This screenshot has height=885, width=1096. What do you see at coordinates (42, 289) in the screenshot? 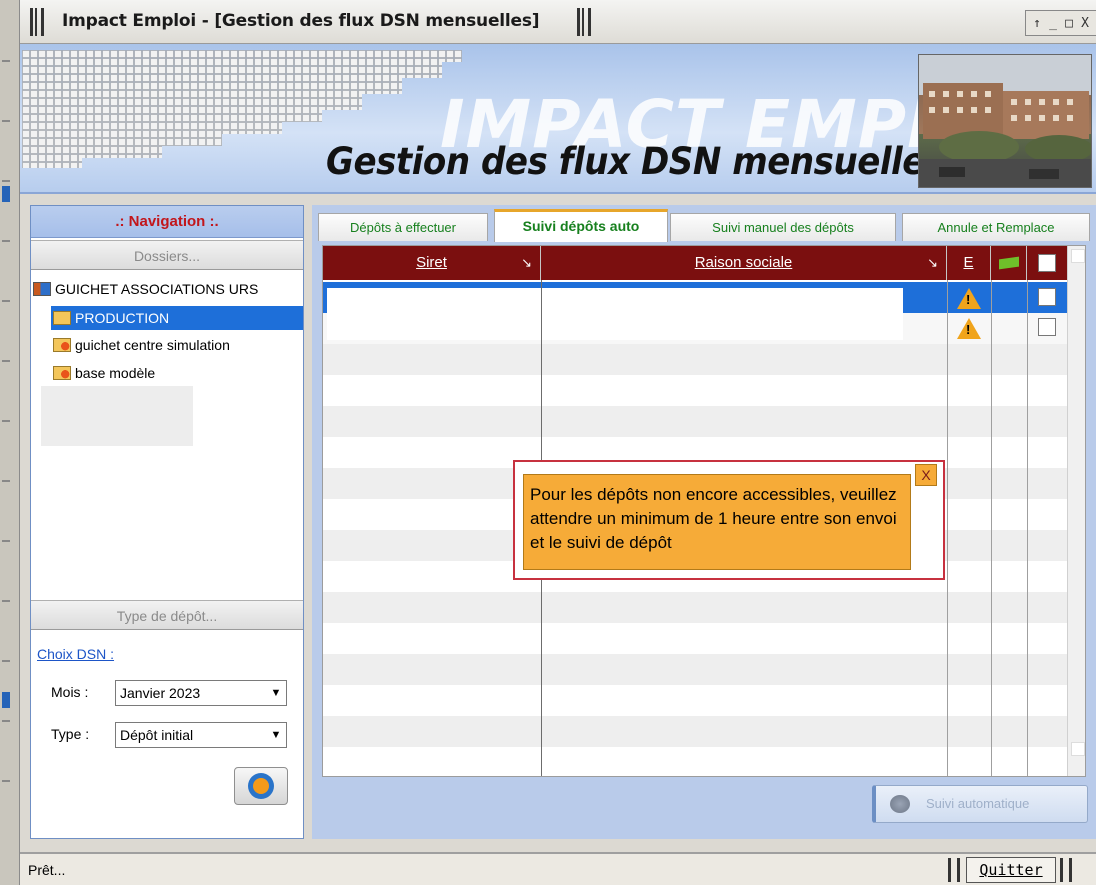
I see `building-icon` at bounding box center [42, 289].